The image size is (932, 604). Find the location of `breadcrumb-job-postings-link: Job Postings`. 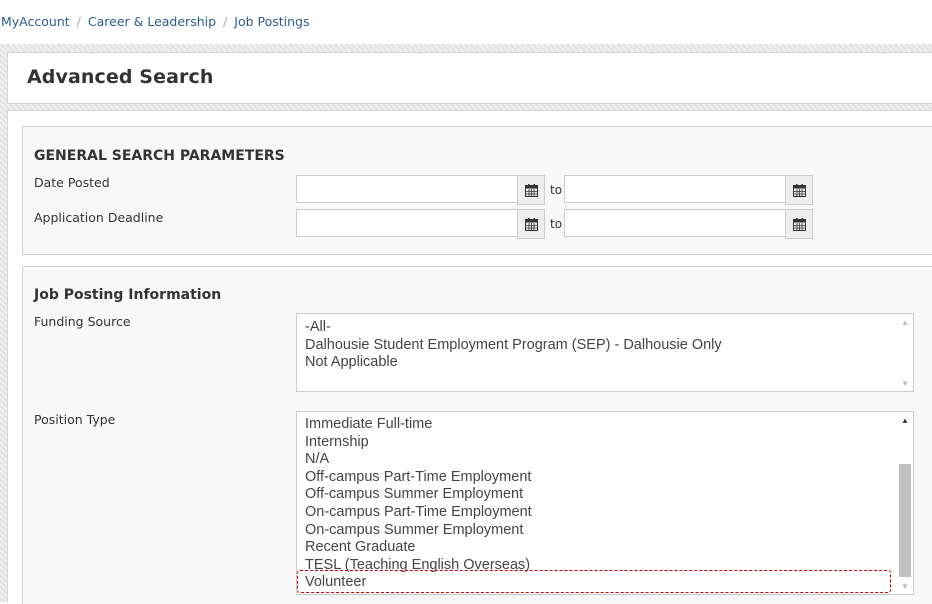

breadcrumb-job-postings-link: Job Postings is located at coordinates (271, 21).